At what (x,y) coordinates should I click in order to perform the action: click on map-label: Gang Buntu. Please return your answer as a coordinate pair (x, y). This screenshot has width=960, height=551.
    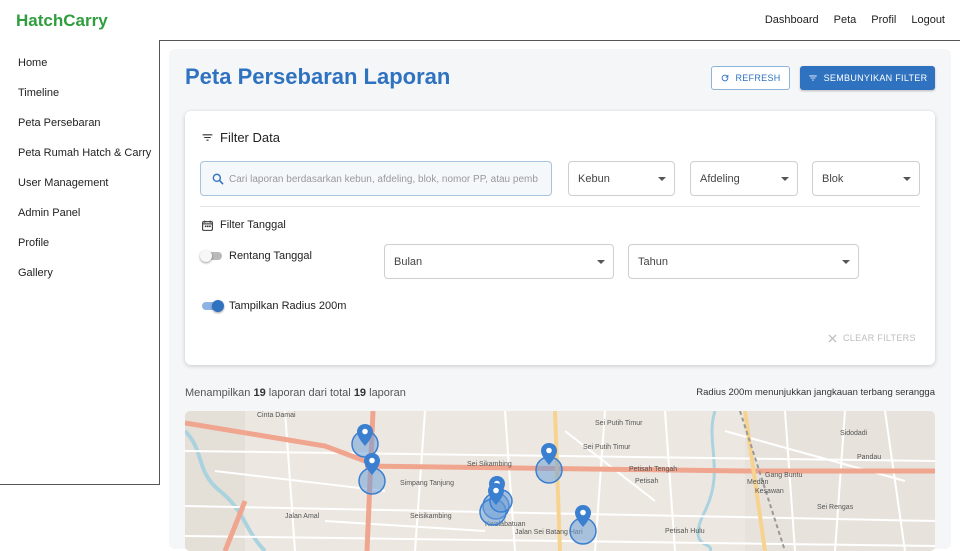
    Looking at the image, I should click on (783, 475).